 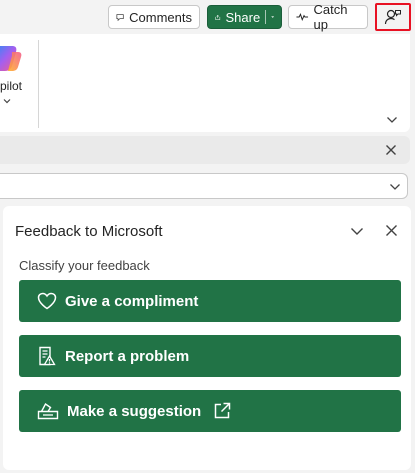 I want to click on copilot-label: pilot, so click(x=11, y=86).